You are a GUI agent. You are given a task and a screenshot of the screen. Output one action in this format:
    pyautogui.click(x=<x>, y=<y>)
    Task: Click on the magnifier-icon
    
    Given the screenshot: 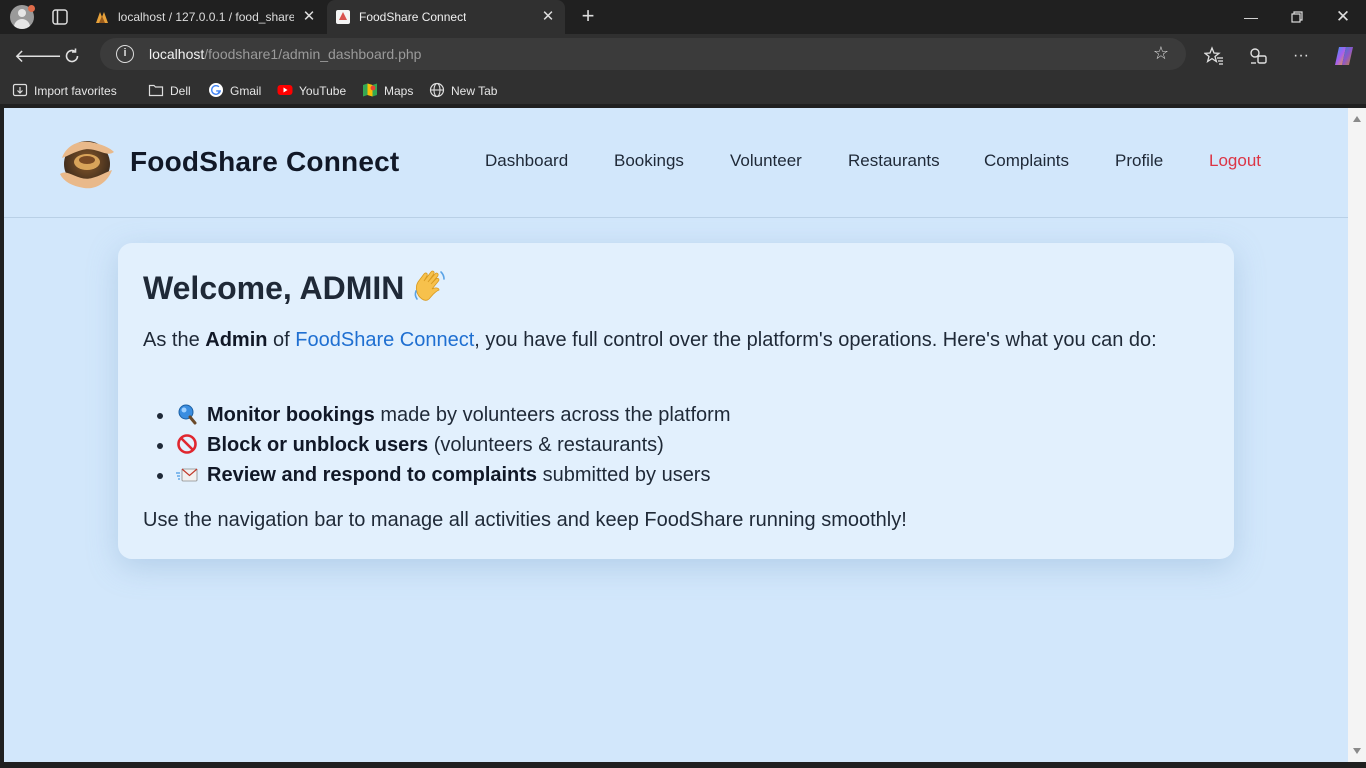 What is the action you would take?
    pyautogui.click(x=187, y=414)
    